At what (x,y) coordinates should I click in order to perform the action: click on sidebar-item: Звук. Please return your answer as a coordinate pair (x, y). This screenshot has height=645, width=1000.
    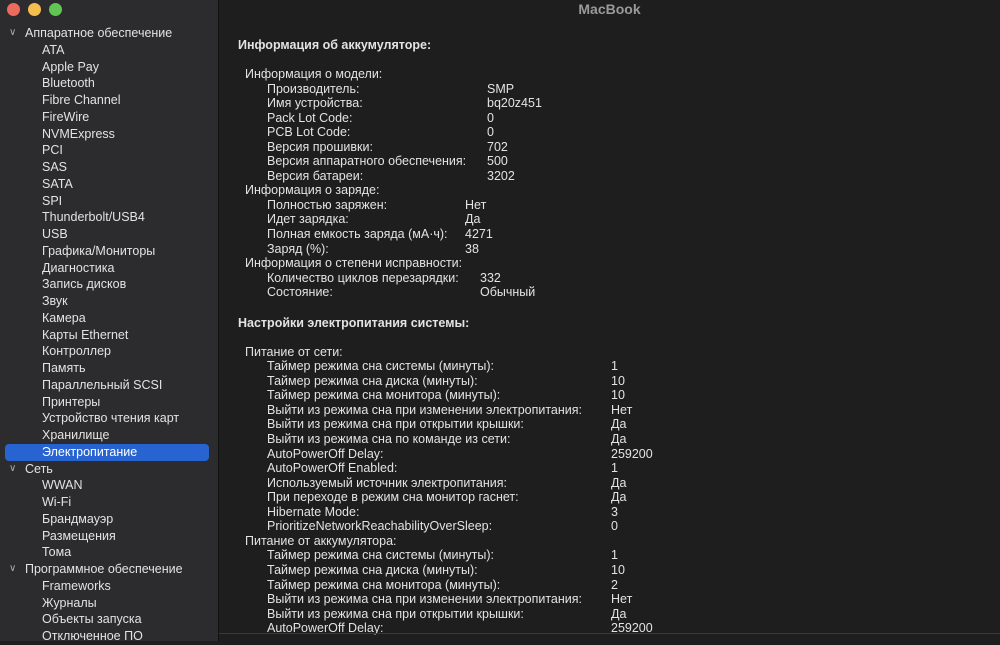
    Looking at the image, I should click on (109, 301).